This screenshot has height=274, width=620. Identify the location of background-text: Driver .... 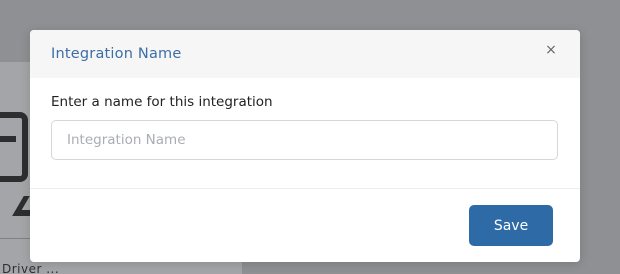
(31, 268).